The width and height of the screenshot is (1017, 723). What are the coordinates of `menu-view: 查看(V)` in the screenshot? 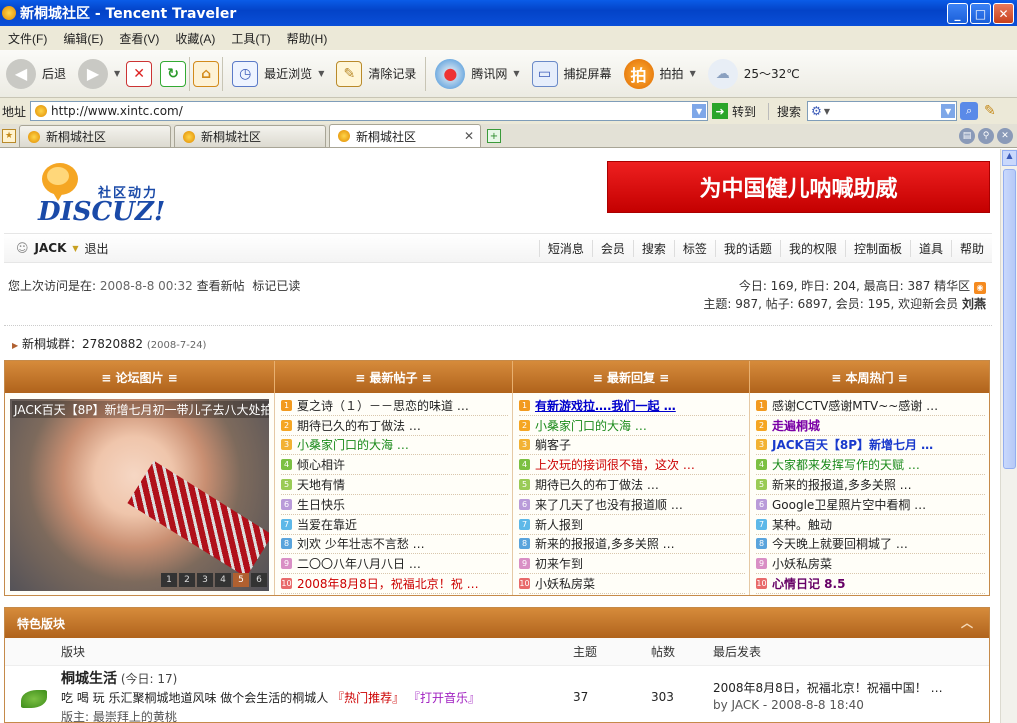 It's located at (139, 38).